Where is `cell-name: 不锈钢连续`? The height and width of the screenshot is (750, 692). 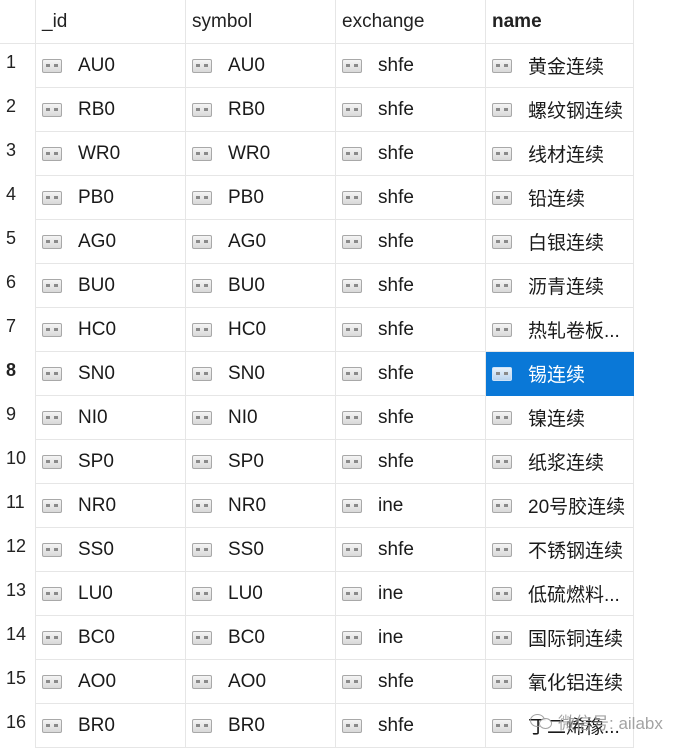
cell-name: 不锈钢连续 is located at coordinates (560, 550).